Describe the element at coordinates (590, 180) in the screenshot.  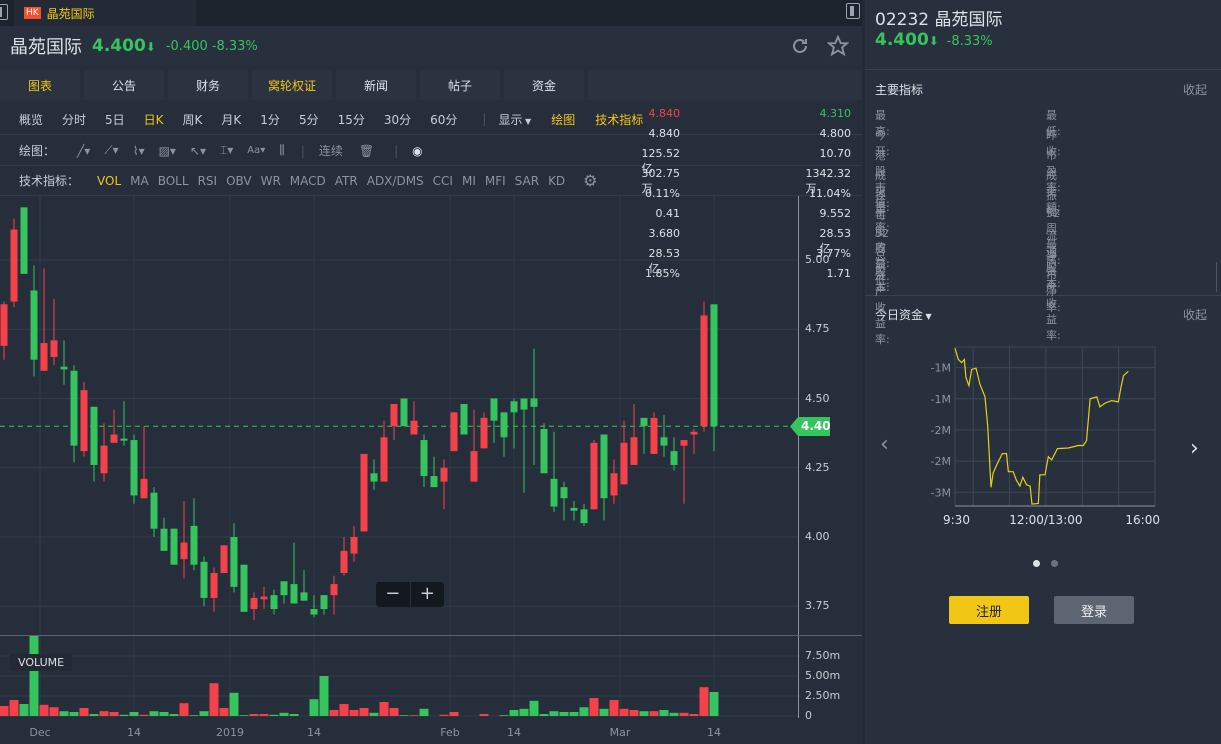
I see `settings-gear-icon: ⚙` at that location.